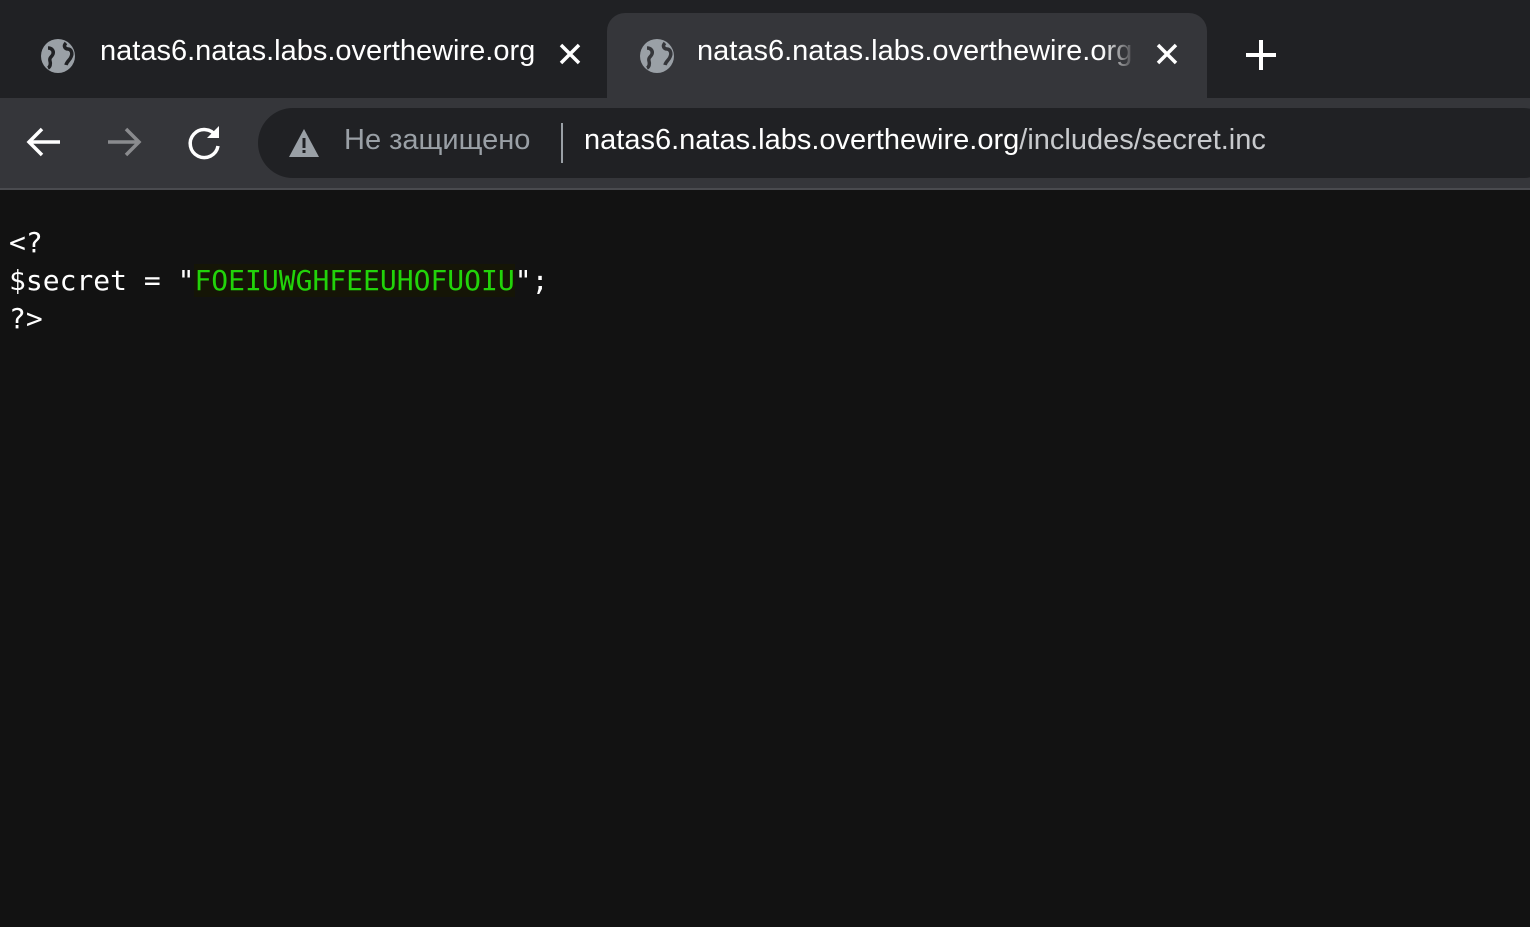  Describe the element at coordinates (44, 142) in the screenshot. I see `back-arrow-icon` at that location.